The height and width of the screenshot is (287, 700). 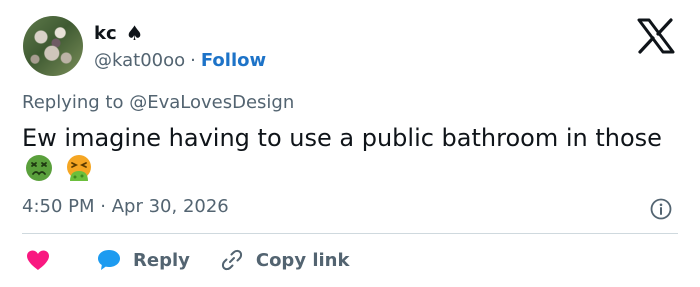 I want to click on copy-link-label: Copy link, so click(x=303, y=260).